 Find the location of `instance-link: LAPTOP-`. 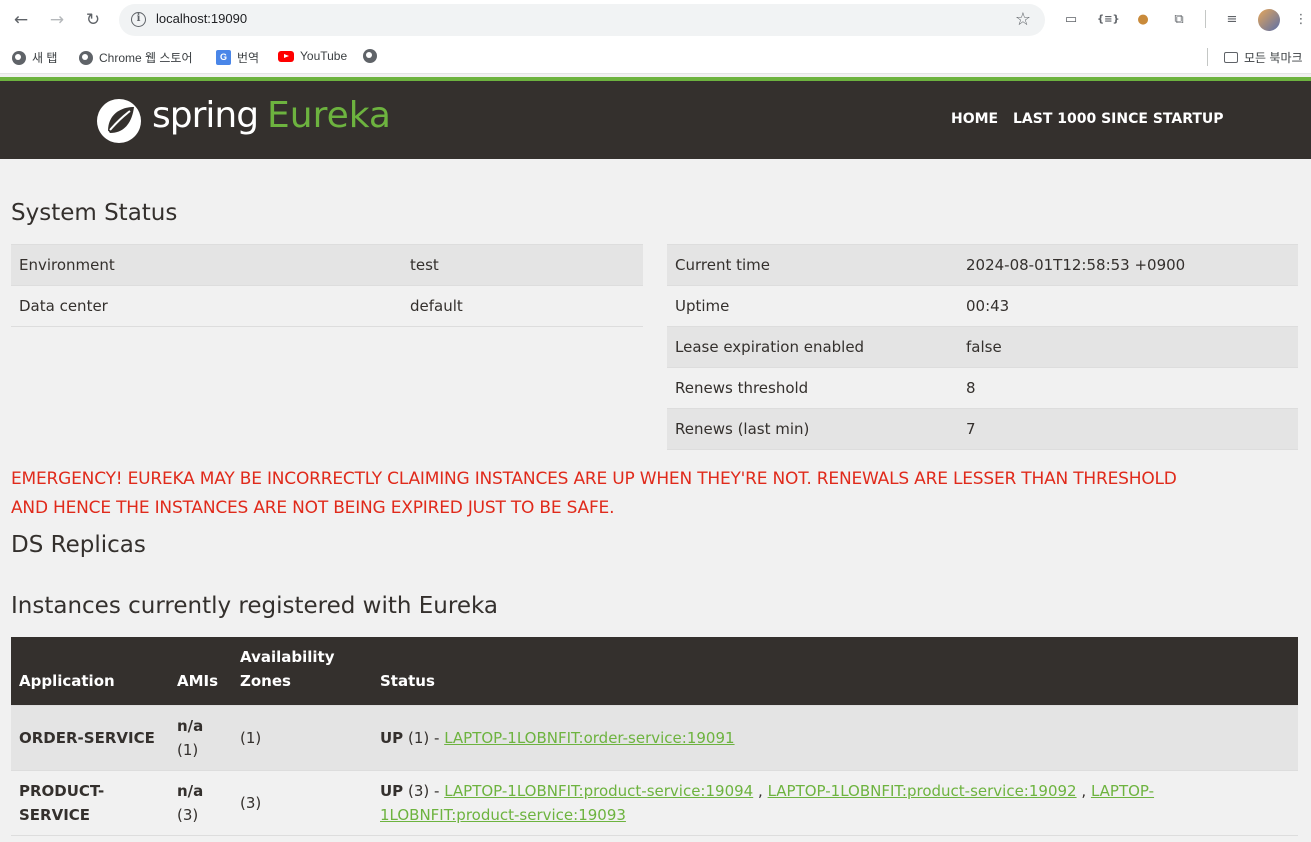

instance-link: LAPTOP- is located at coordinates (1122, 791).